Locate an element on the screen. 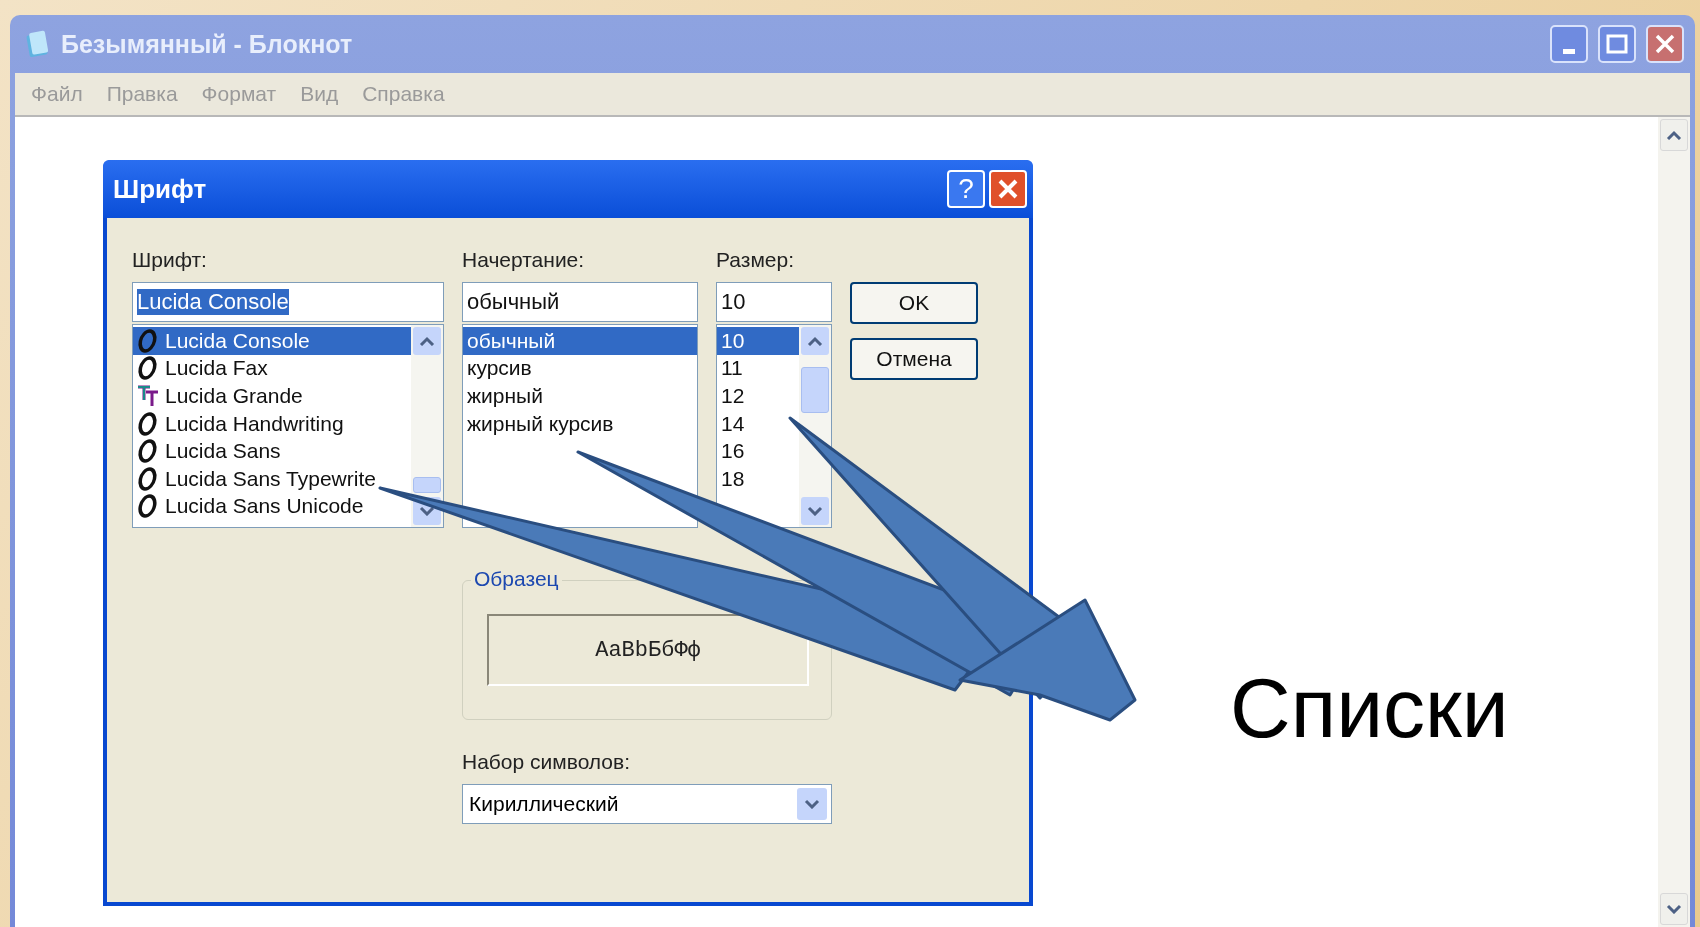 This screenshot has height=927, width=1700. list-item-text: жирный курсив is located at coordinates (540, 423).